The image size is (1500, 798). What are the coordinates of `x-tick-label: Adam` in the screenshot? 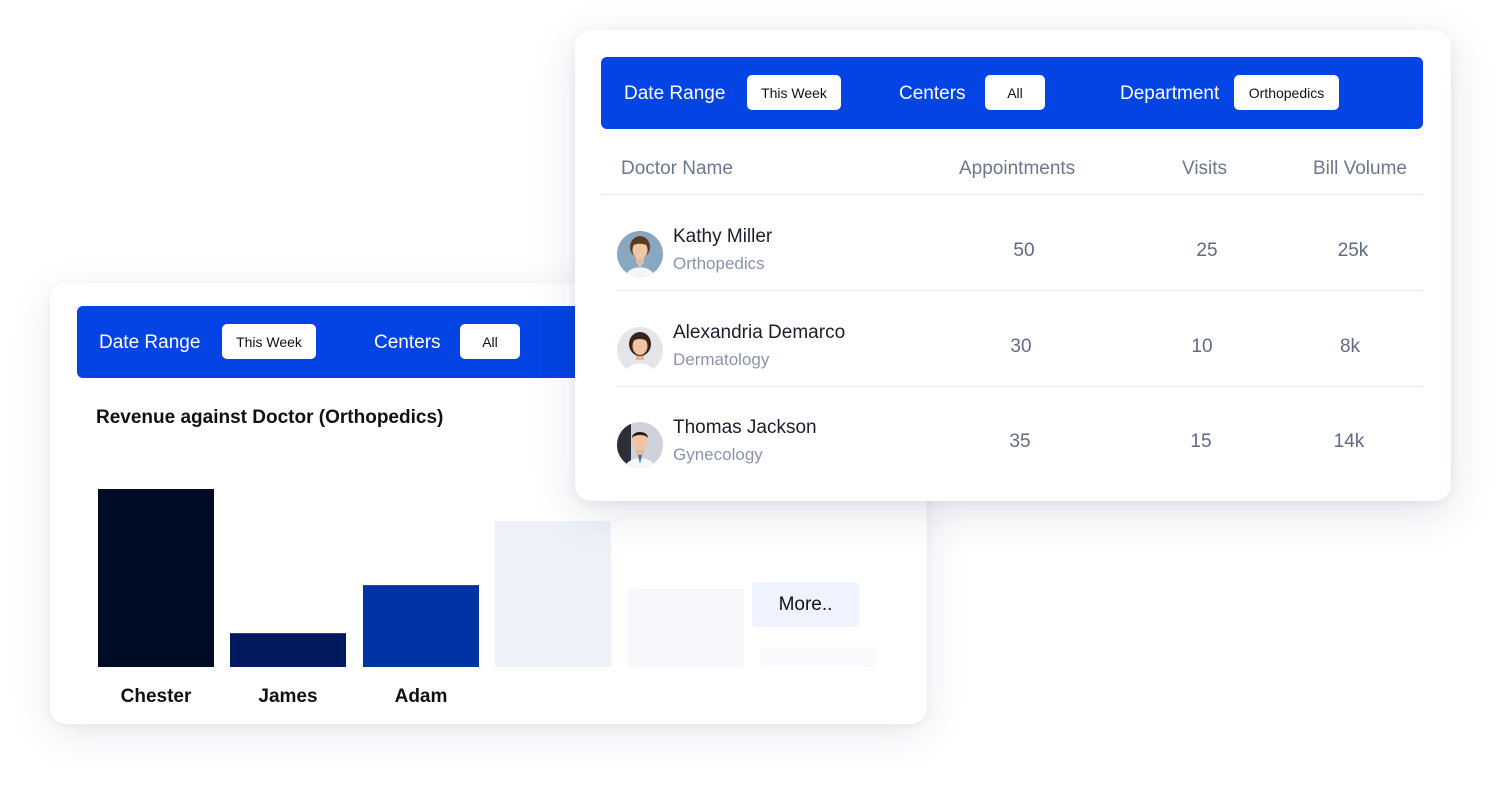 It's located at (421, 696).